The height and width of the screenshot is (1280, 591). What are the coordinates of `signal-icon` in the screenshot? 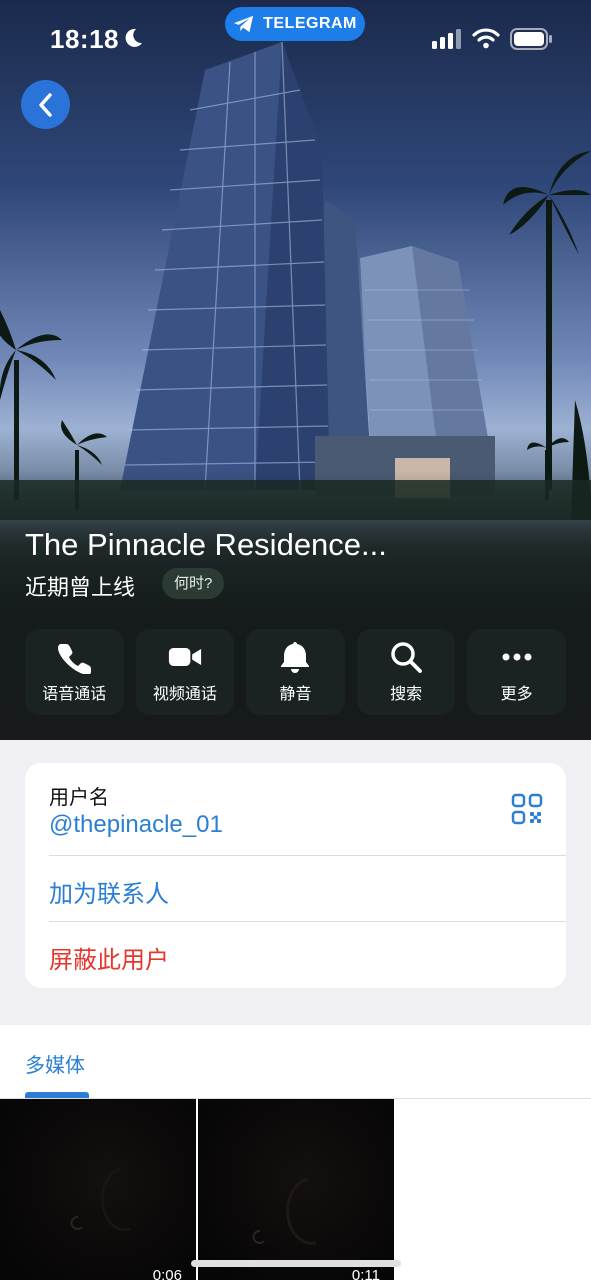 It's located at (446, 39).